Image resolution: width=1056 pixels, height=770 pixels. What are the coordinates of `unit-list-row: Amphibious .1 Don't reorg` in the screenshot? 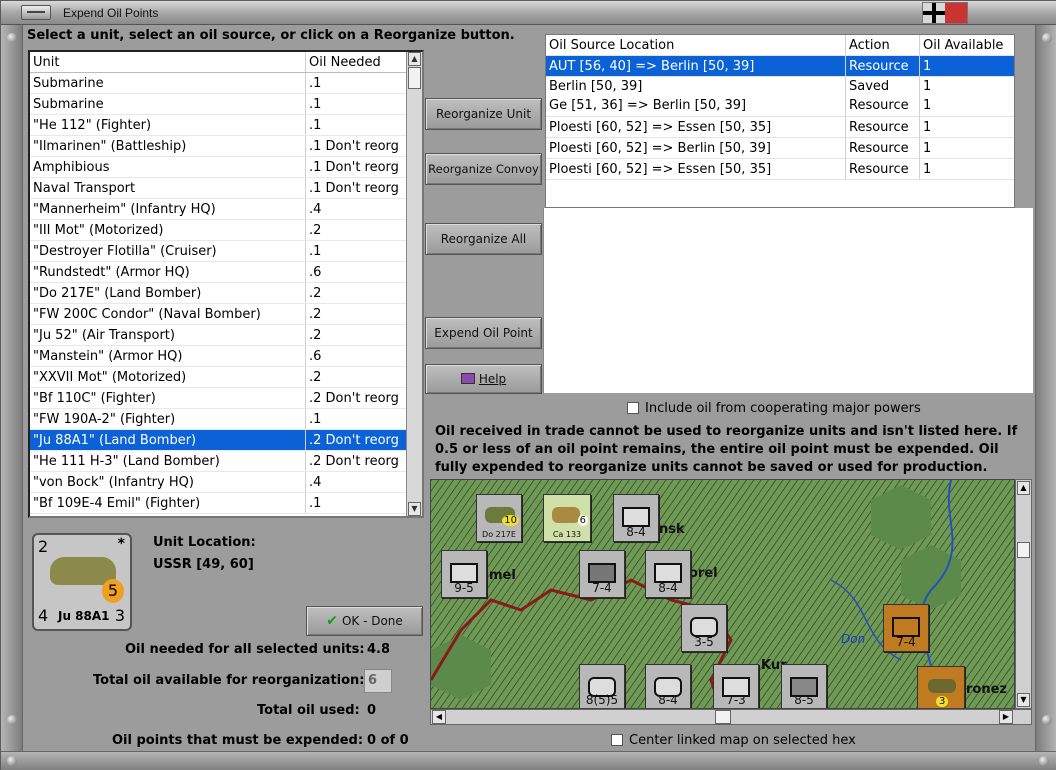 It's located at (226, 167).